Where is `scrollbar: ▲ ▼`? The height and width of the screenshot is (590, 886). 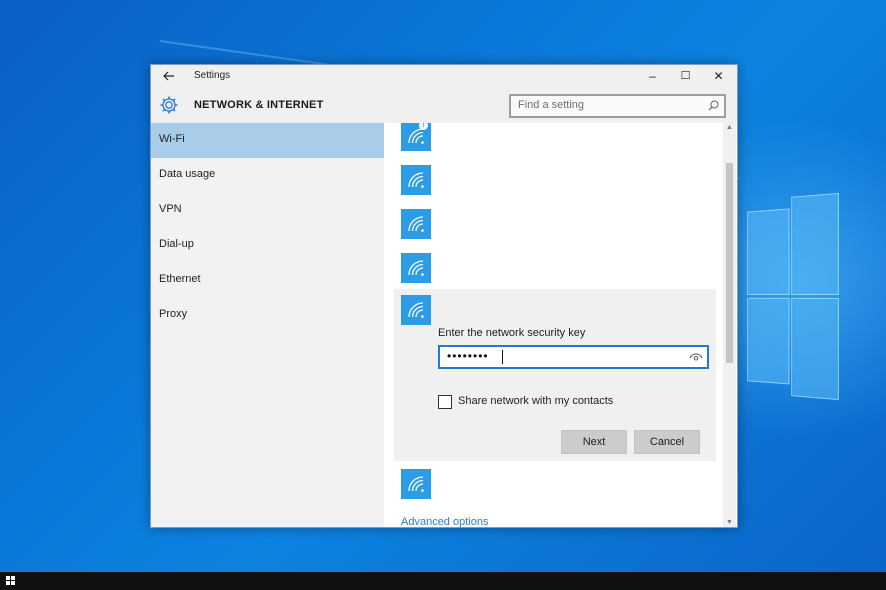 scrollbar: ▲ ▼ is located at coordinates (729, 325).